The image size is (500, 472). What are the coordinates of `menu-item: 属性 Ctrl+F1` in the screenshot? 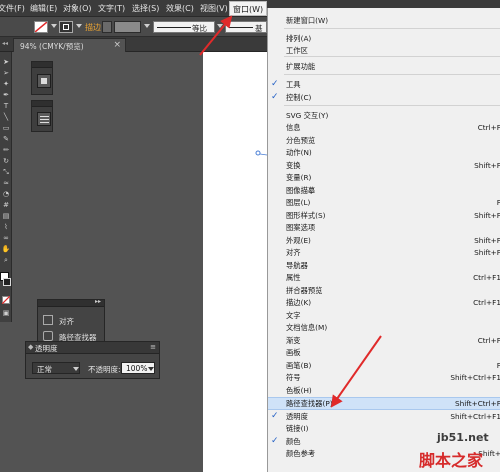 It's located at (384, 278).